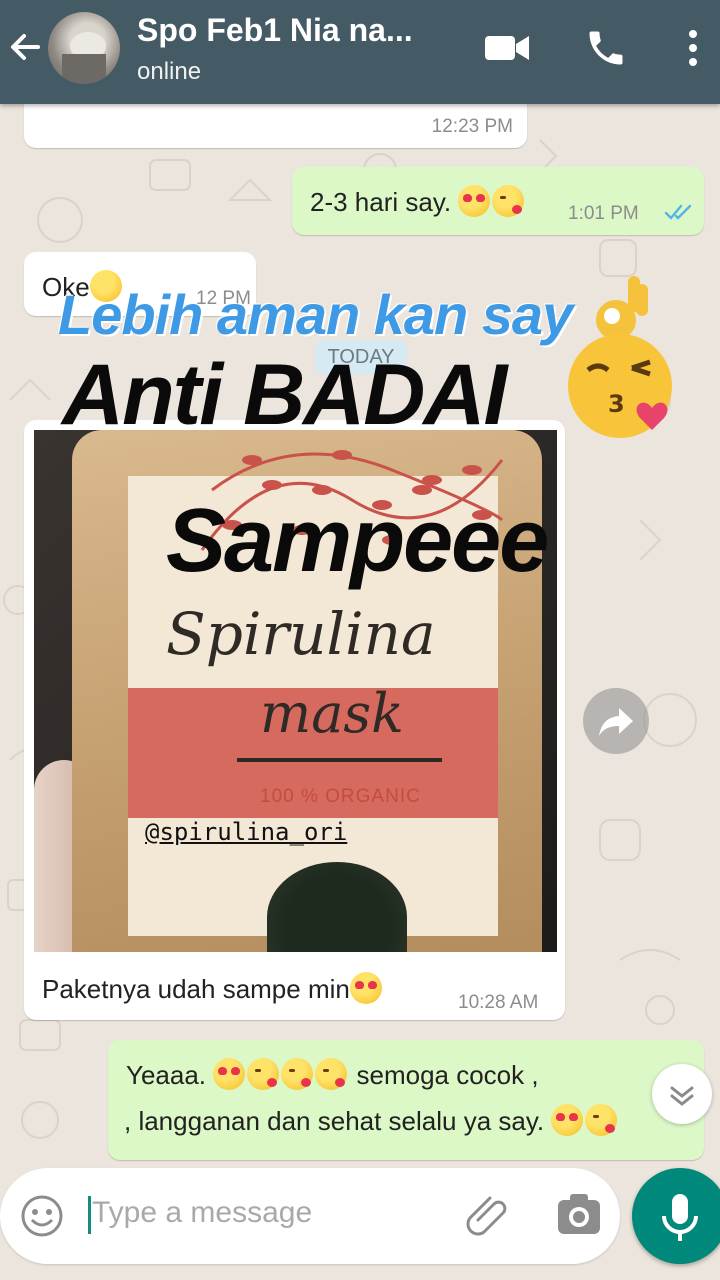 Image resolution: width=720 pixels, height=1280 pixels. I want to click on svg-text: 3, so click(616, 404).